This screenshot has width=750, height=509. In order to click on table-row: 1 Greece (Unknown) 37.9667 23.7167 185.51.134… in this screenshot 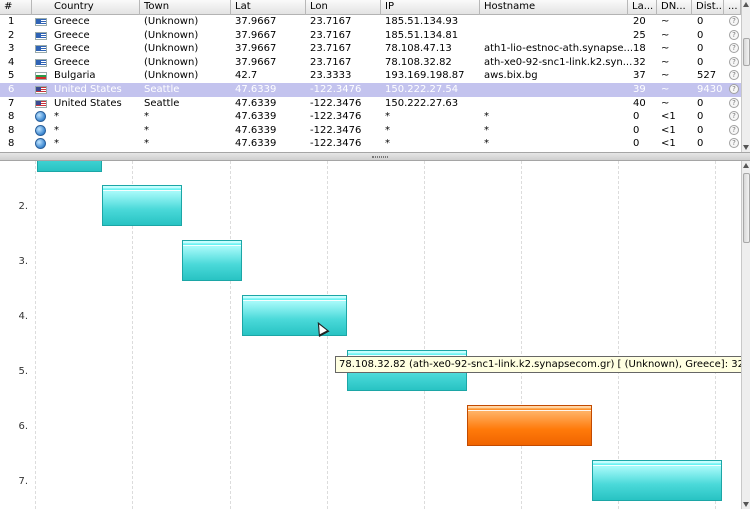, I will do `click(370, 22)`.